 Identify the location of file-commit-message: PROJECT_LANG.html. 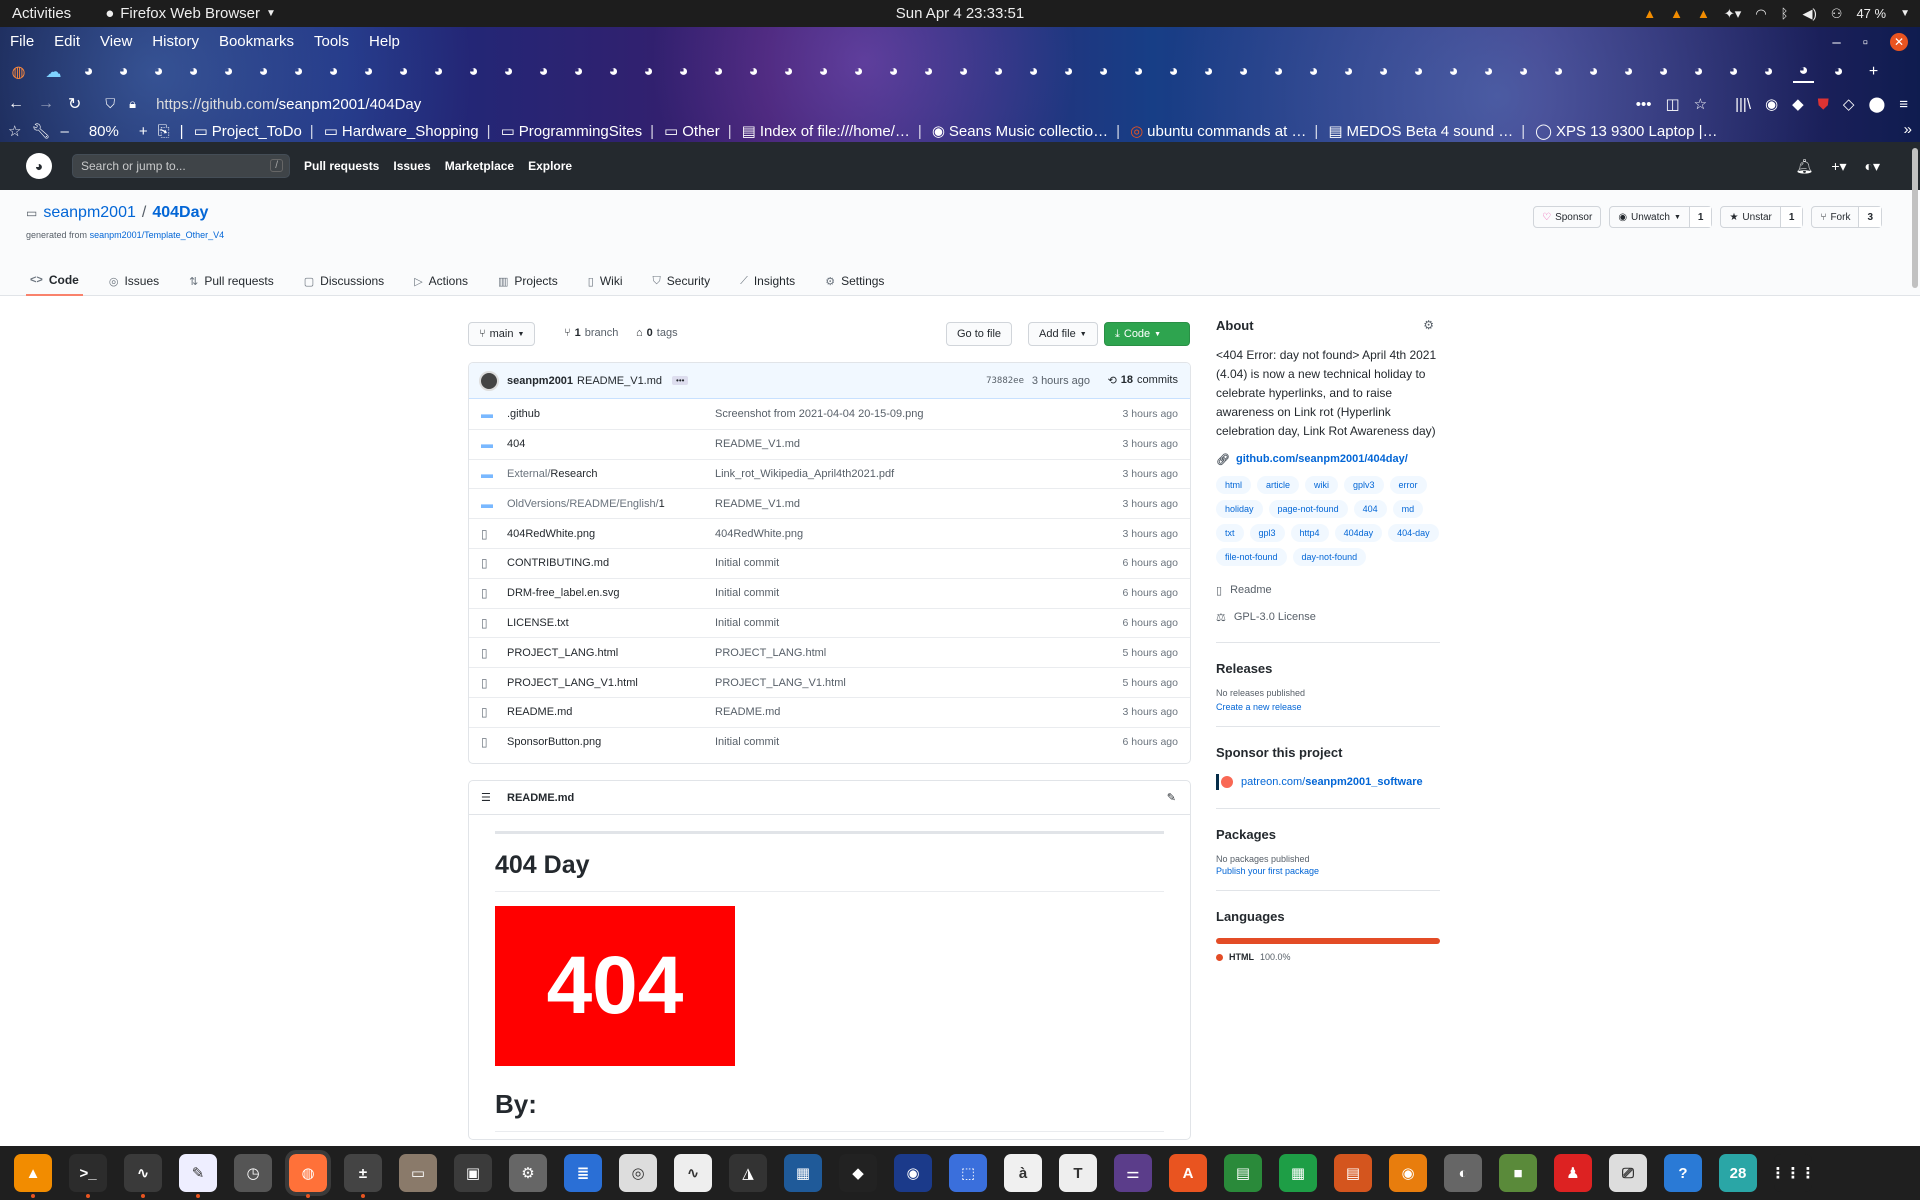
(770, 653).